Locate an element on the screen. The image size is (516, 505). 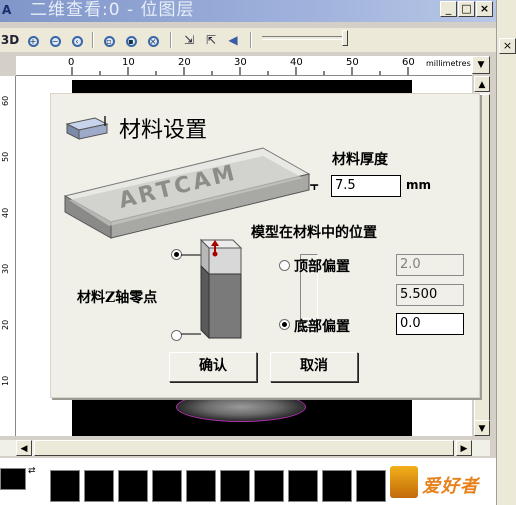
view-toolbar: 3D + − ‹ ▫ ▪ × ⇲ ⇱ ◀ is located at coordinates (248, 40).